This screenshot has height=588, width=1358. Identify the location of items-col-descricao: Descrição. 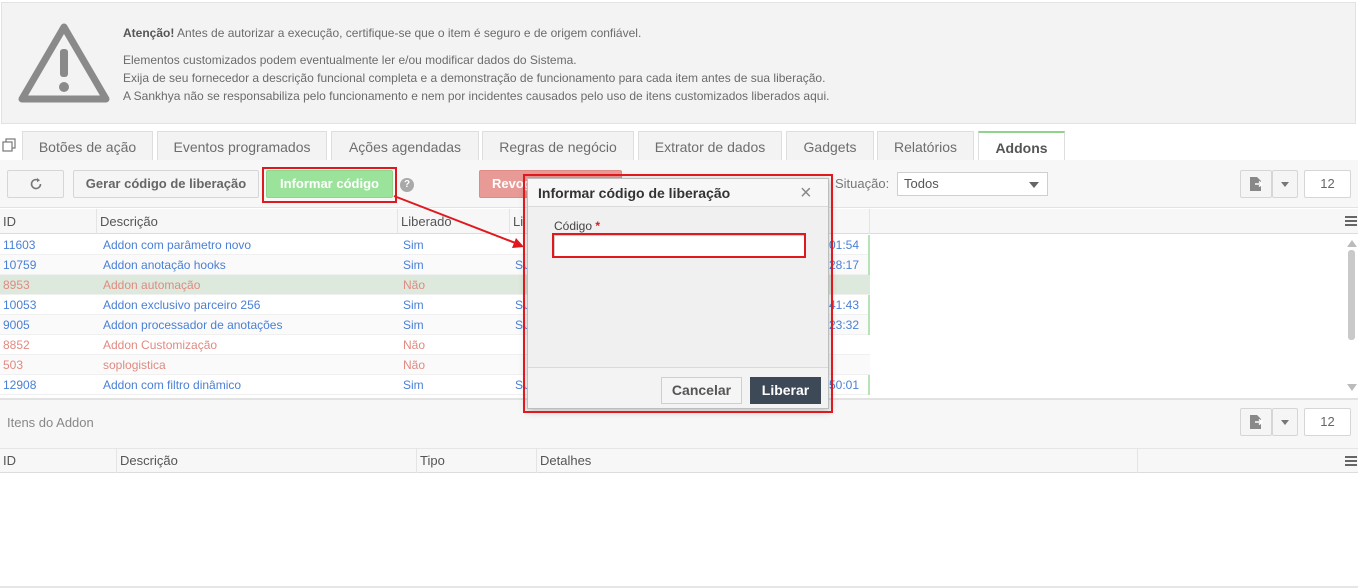
(267, 461).